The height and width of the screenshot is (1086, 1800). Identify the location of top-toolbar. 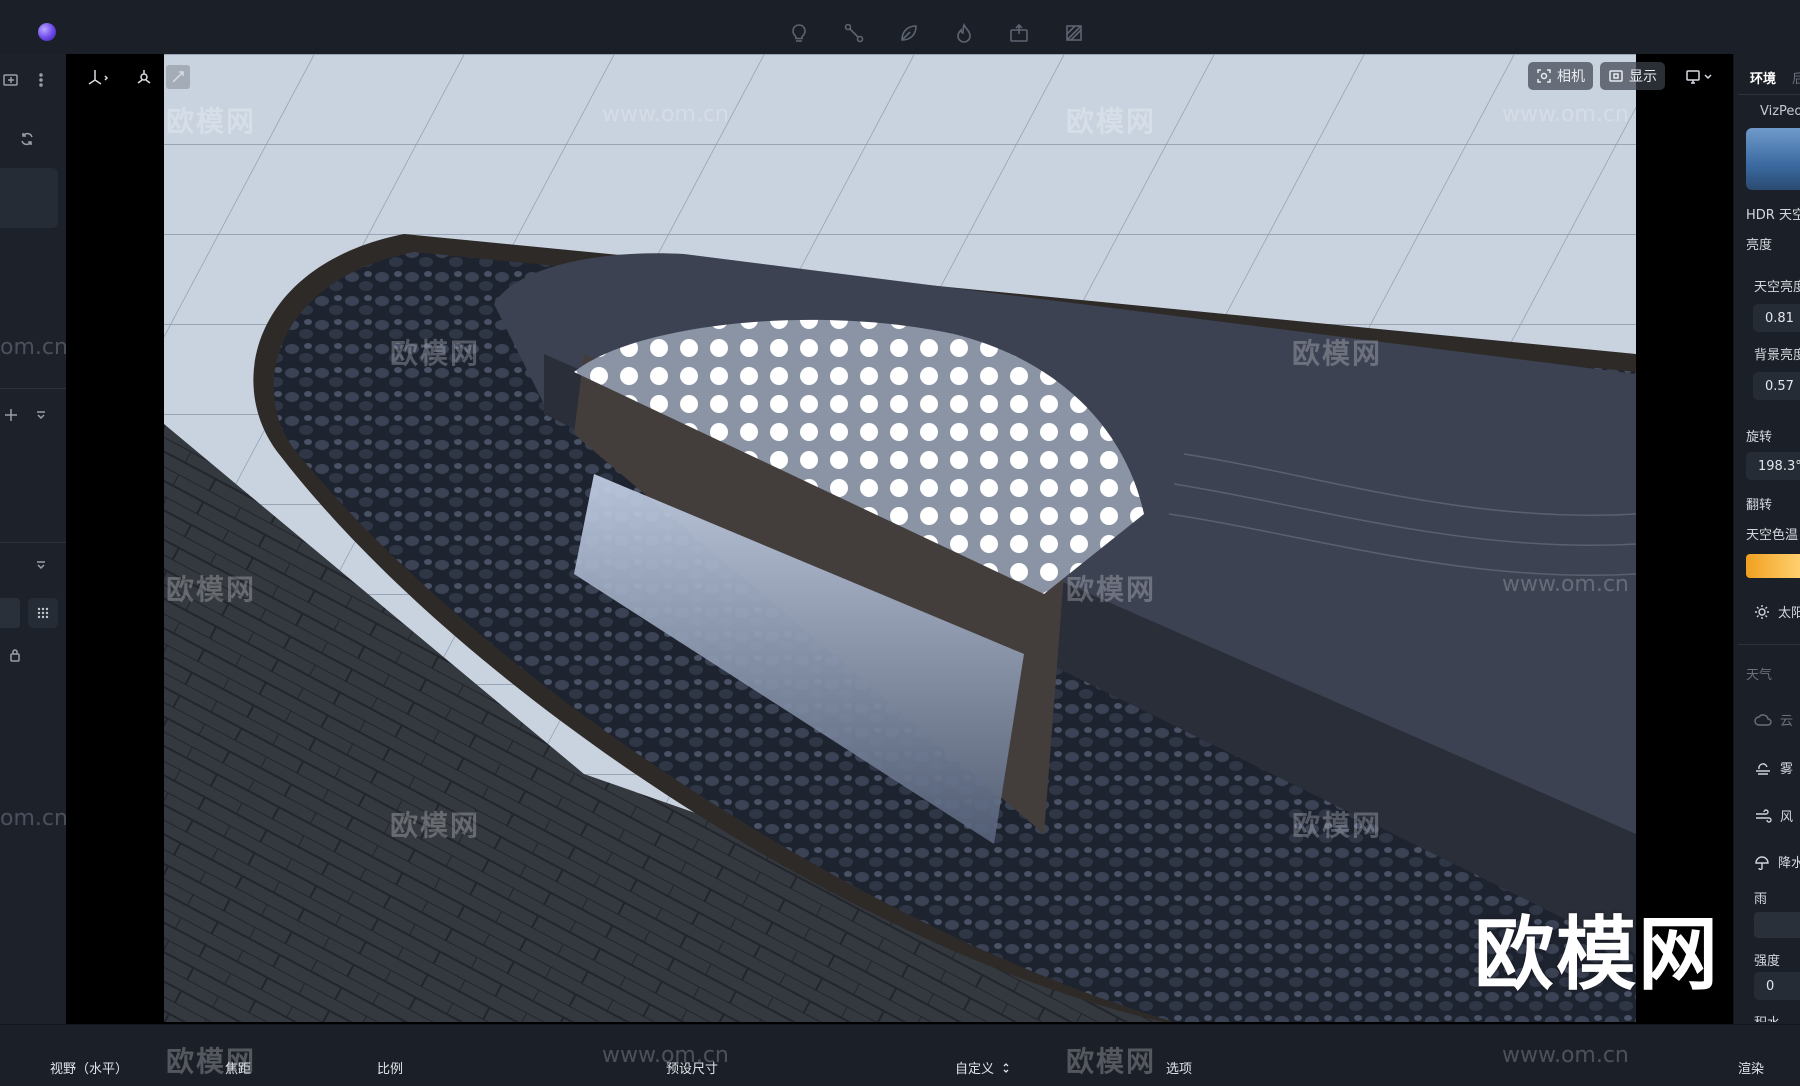
(900, 27).